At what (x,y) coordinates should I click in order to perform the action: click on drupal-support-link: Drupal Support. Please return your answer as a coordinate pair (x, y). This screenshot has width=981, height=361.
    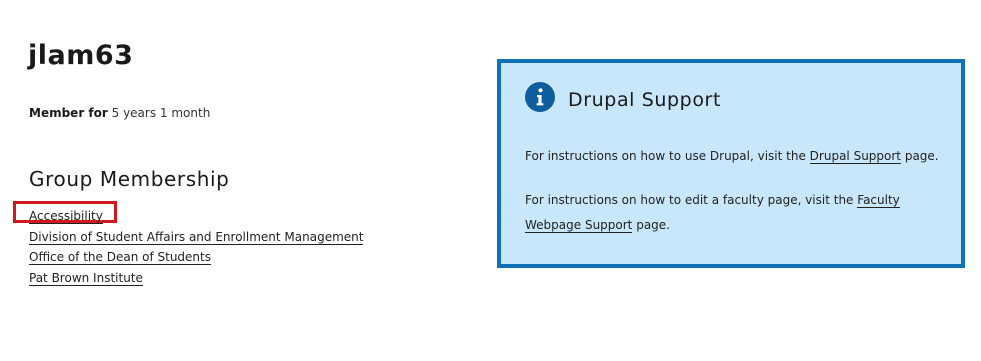
    Looking at the image, I should click on (855, 156).